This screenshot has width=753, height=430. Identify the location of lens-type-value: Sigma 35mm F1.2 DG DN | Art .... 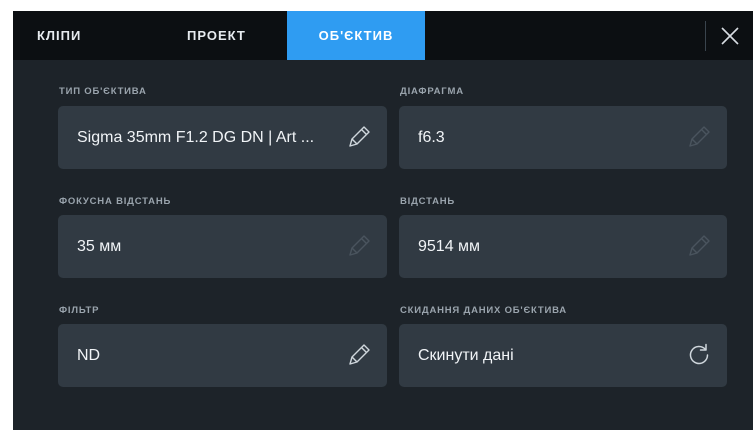
(196, 137).